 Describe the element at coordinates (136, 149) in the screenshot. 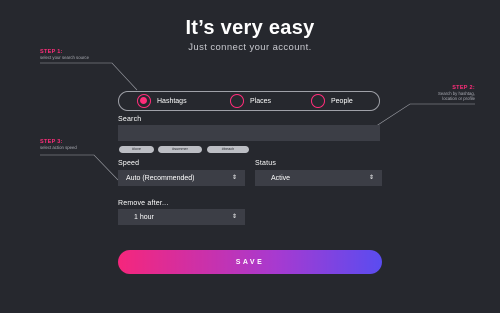

I see `hashtag-chip-love: #love` at that location.